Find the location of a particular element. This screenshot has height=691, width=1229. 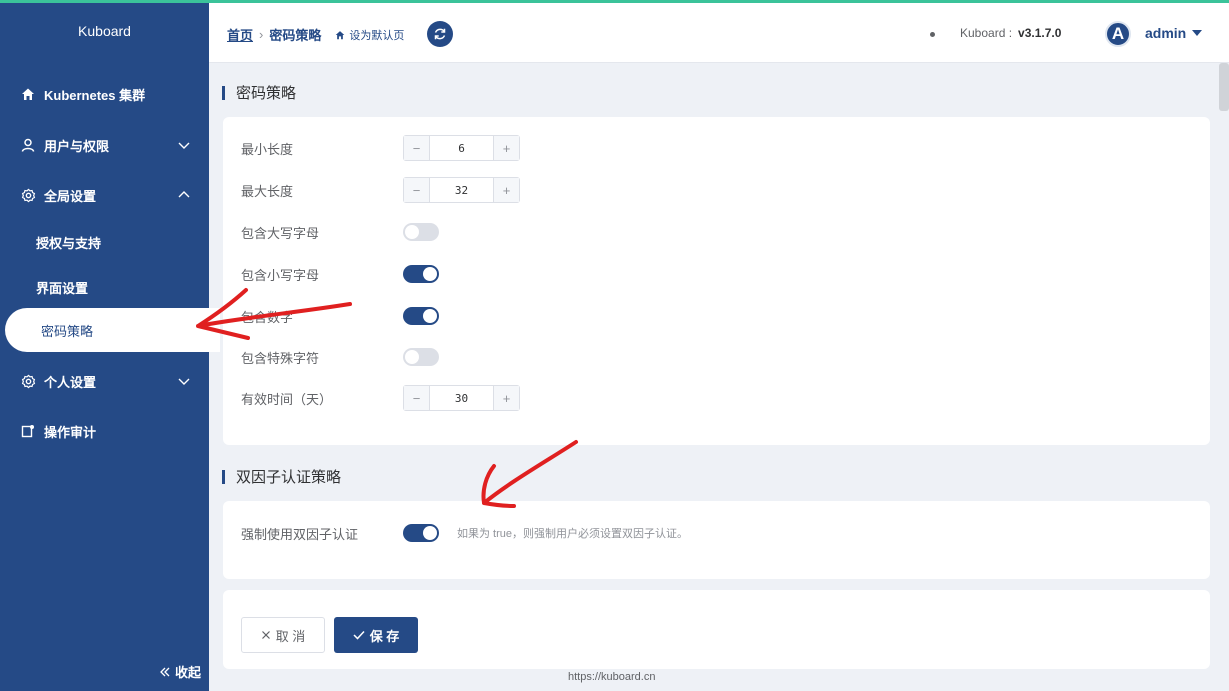

min-length-value: 6 is located at coordinates (461, 148).